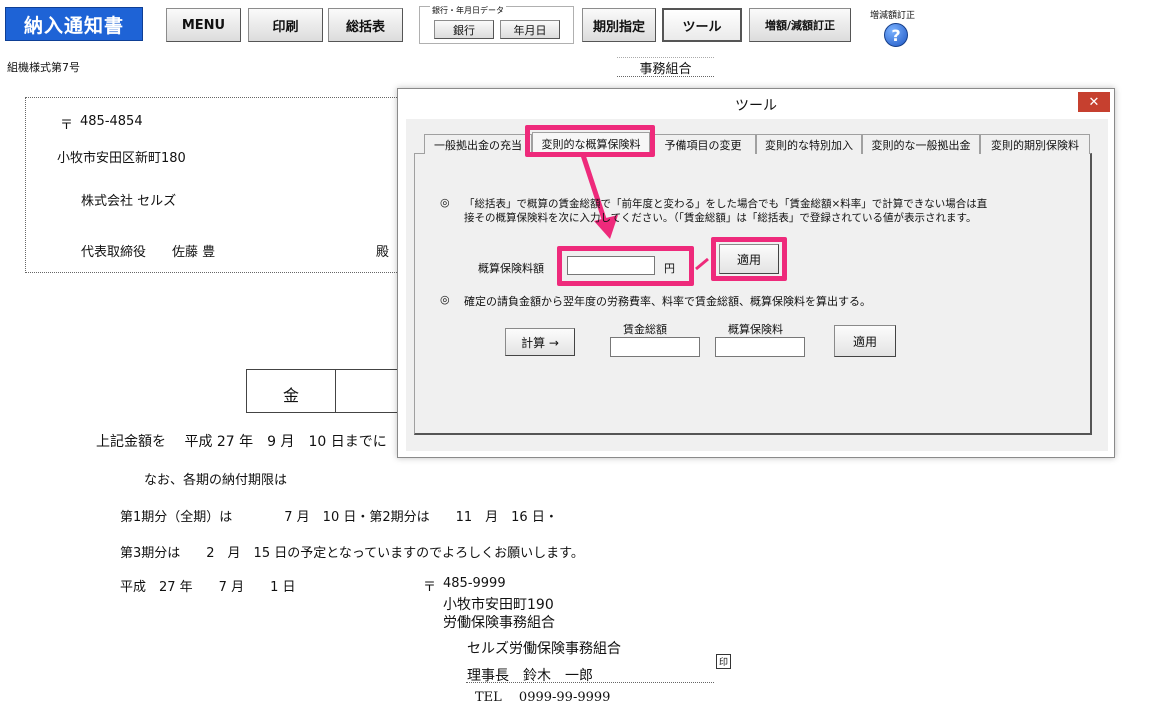  Describe the element at coordinates (67, 125) in the screenshot. I see `postal-mark: 〒` at that location.